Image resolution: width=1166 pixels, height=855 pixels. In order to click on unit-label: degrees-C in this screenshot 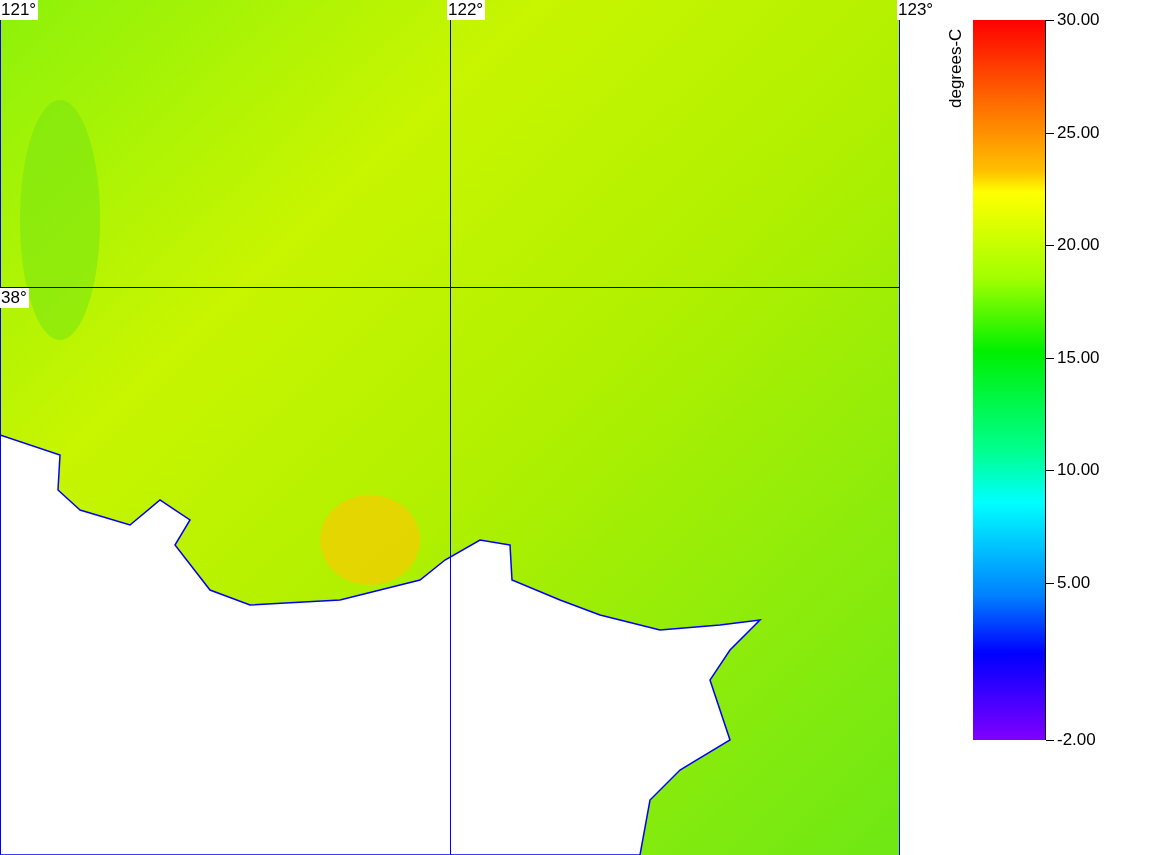, I will do `click(956, 68)`.